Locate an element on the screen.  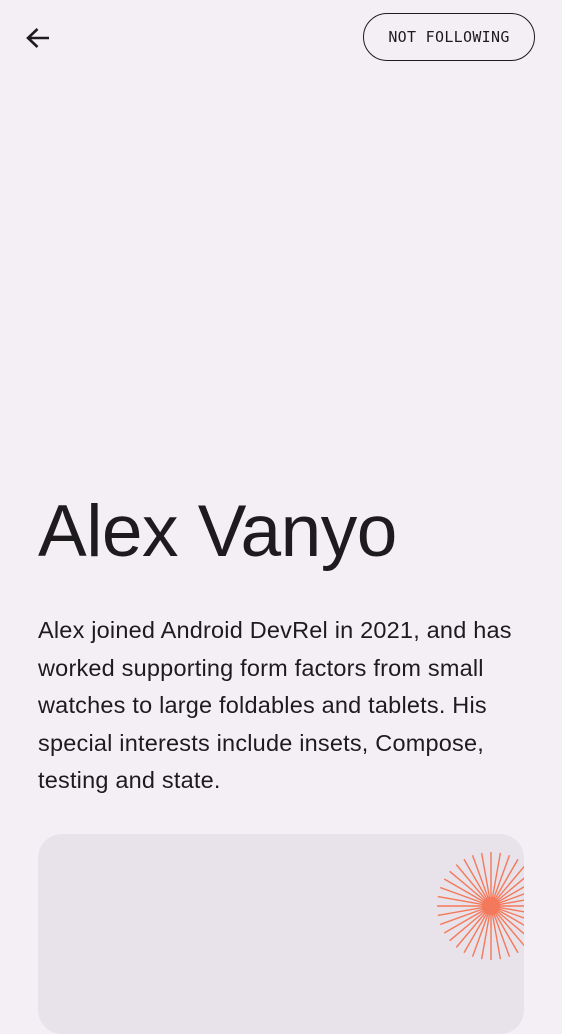
back-button is located at coordinates (38, 38).